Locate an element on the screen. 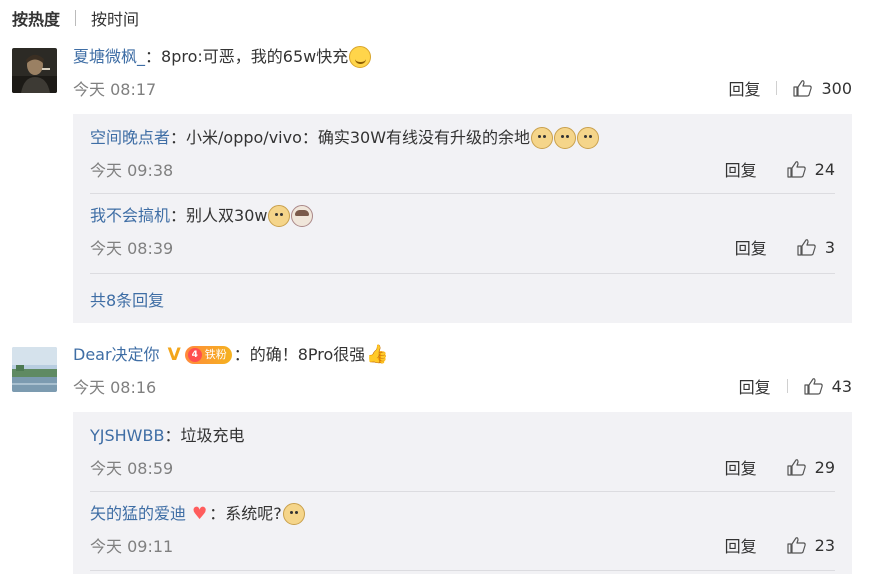  reply-content: 我不会搞机 ：别人双30w is located at coordinates (462, 216).